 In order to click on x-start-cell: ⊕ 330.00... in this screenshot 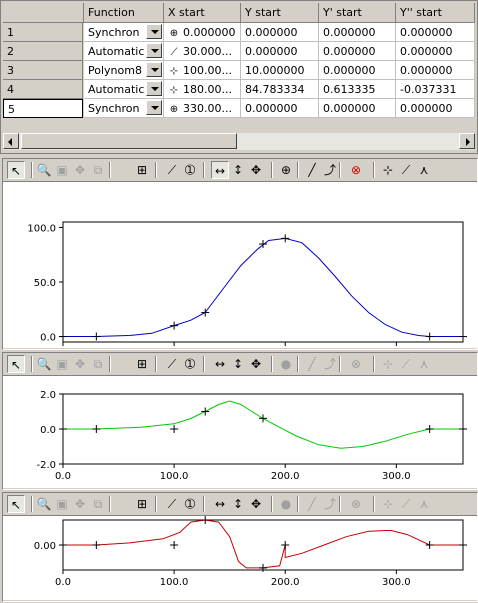, I will do `click(202, 108)`.